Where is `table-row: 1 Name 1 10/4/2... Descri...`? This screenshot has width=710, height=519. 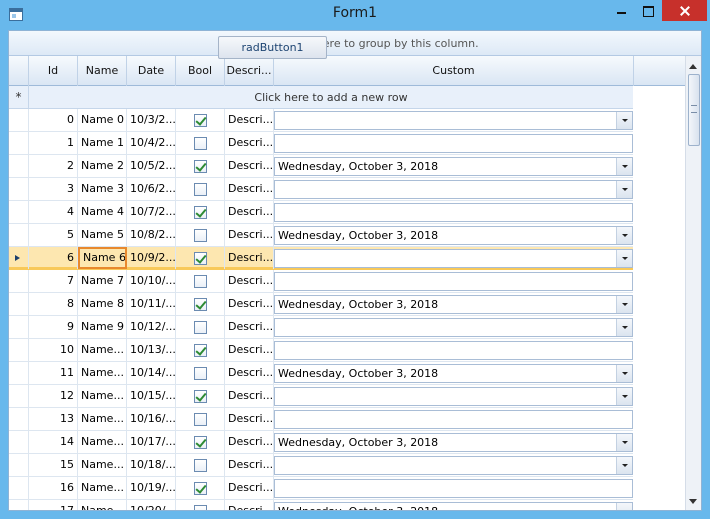
table-row: 1 Name 1 10/4/2... Descri... is located at coordinates (321, 143).